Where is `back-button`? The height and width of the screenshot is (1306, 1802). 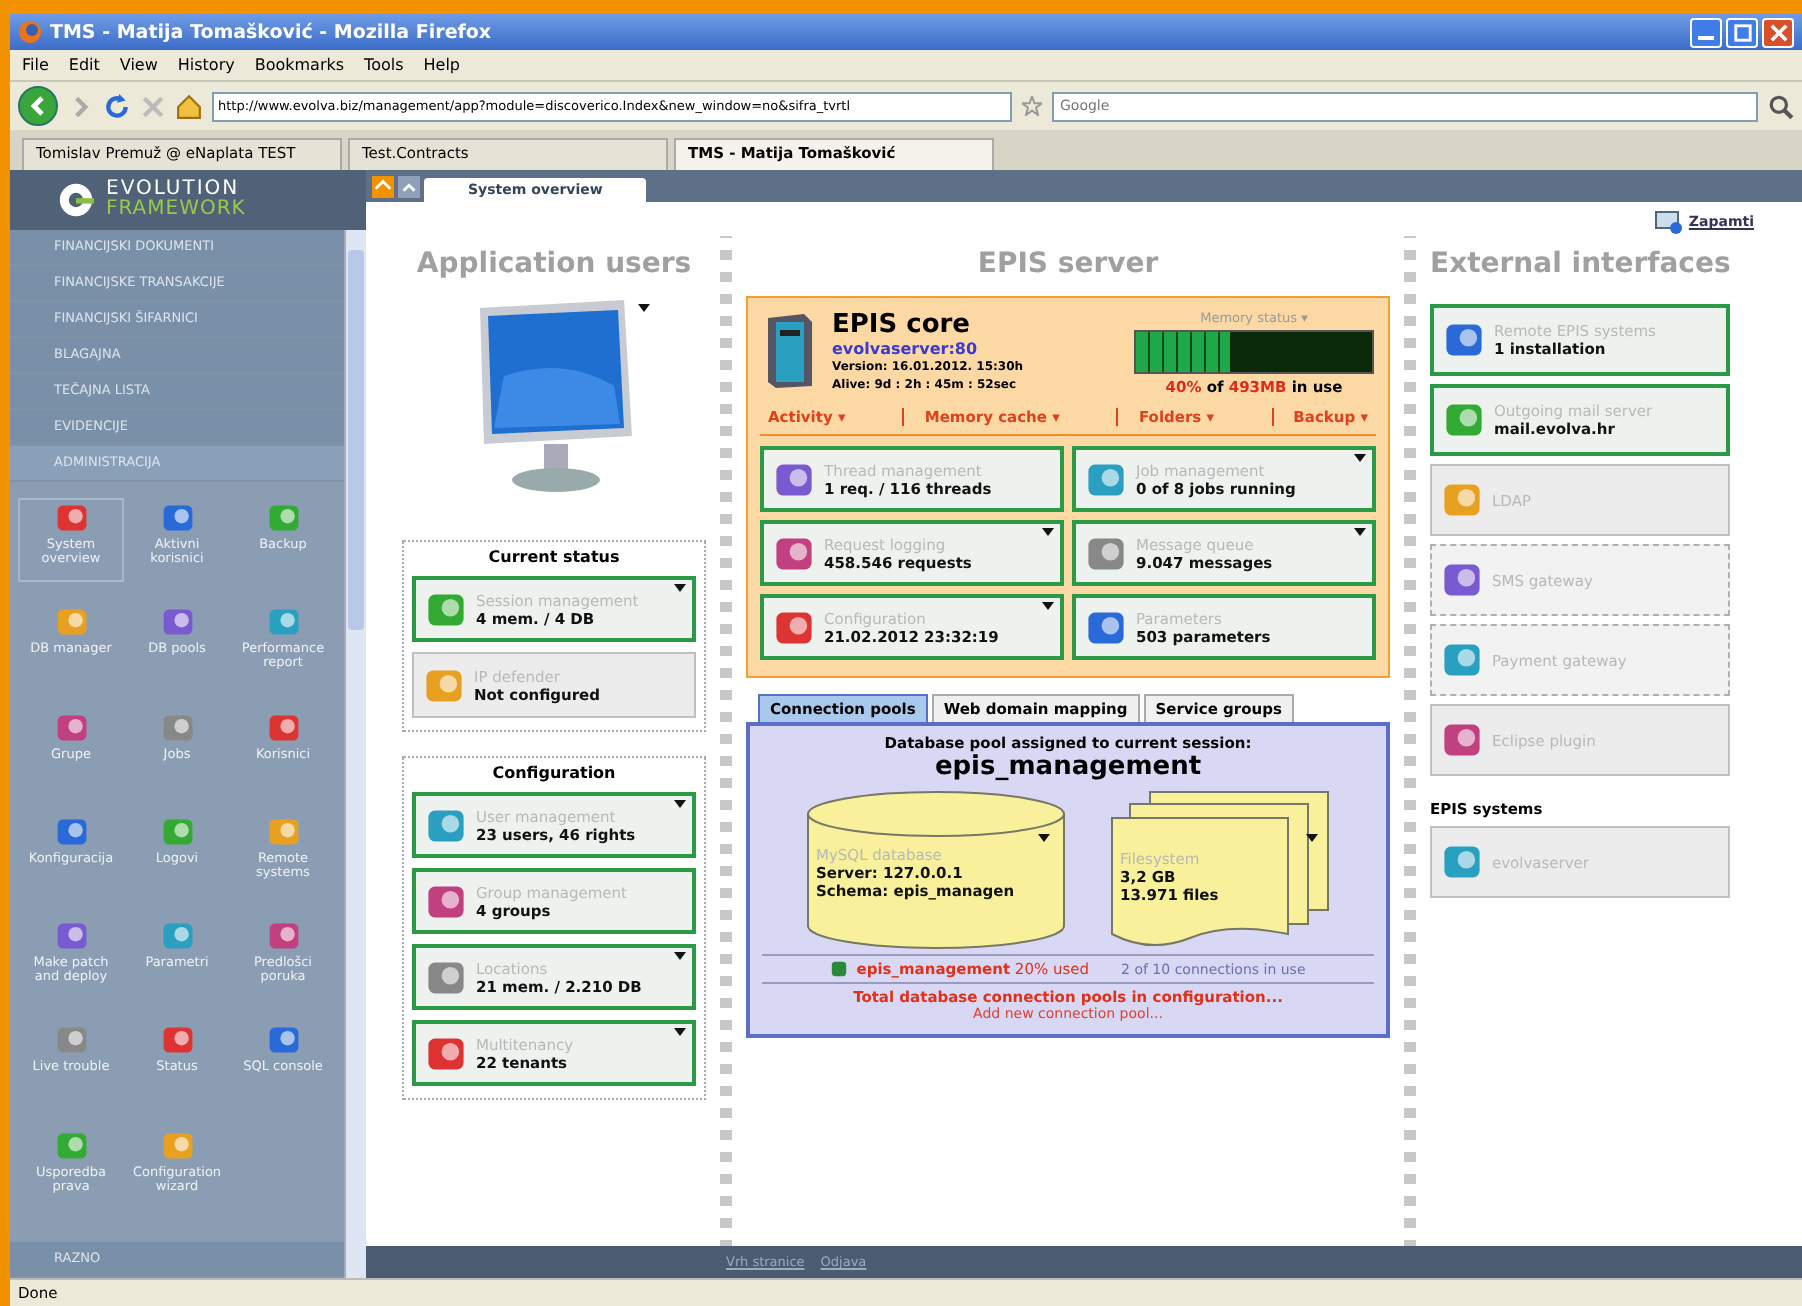
back-button is located at coordinates (38, 106).